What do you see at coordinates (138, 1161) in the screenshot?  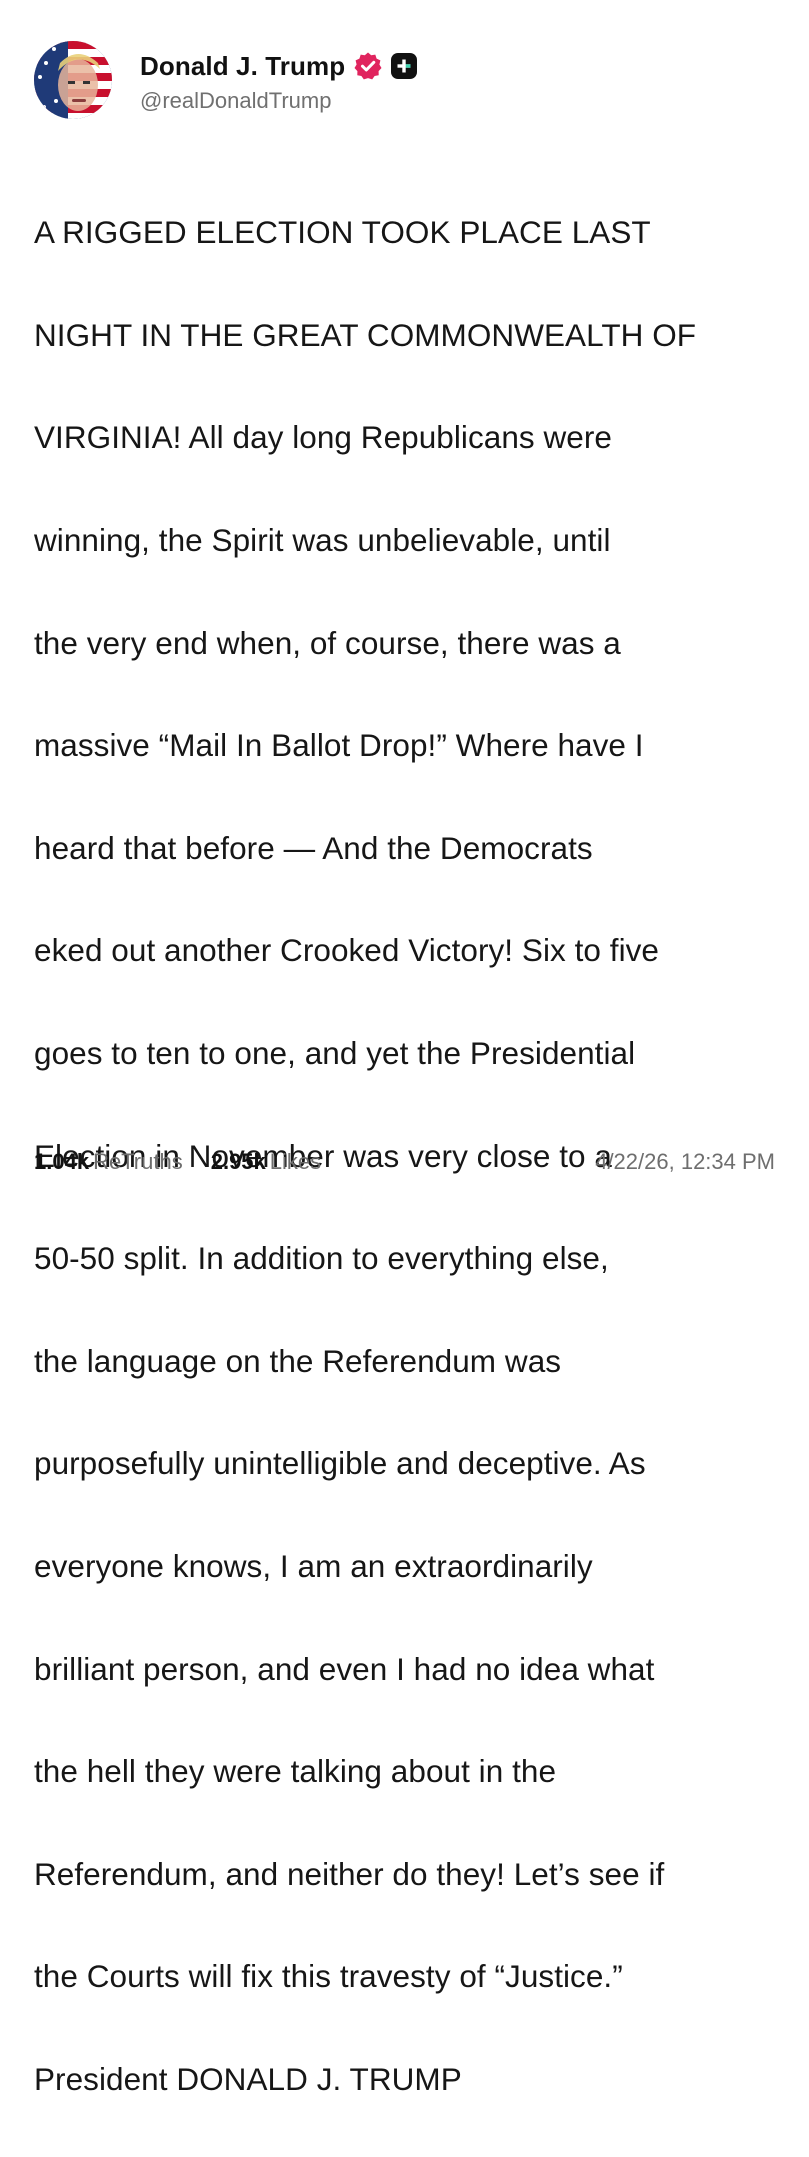 I see `retruths-label: ReTruths` at bounding box center [138, 1161].